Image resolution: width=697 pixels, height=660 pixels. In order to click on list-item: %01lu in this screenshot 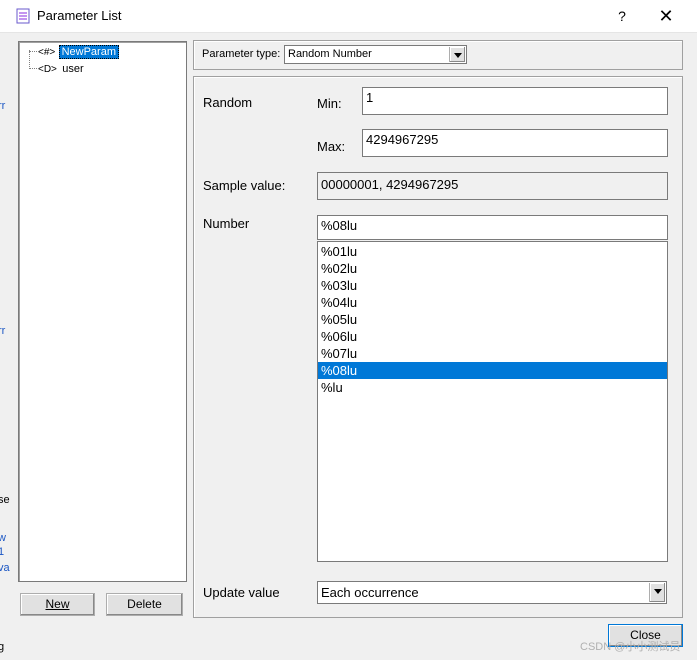, I will do `click(492, 251)`.